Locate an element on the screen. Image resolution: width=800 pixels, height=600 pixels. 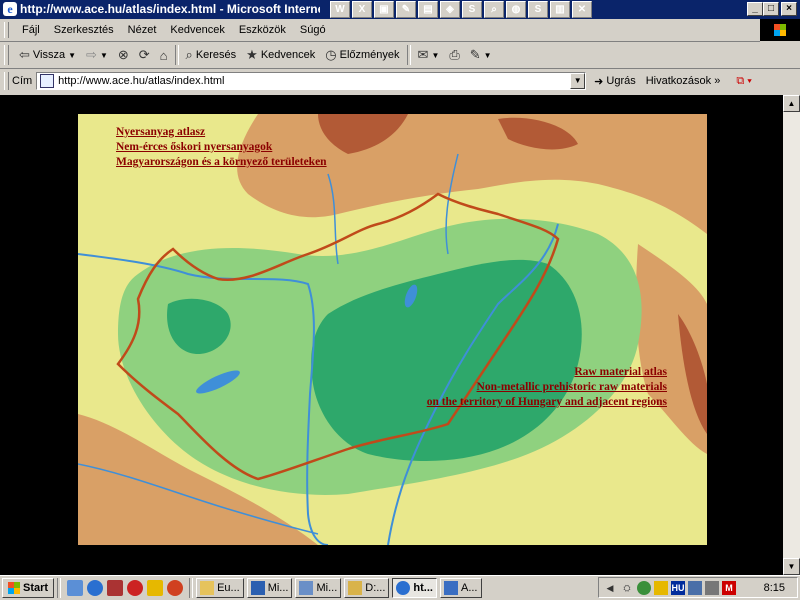
quick-icon-word: W is located at coordinates (340, 9).